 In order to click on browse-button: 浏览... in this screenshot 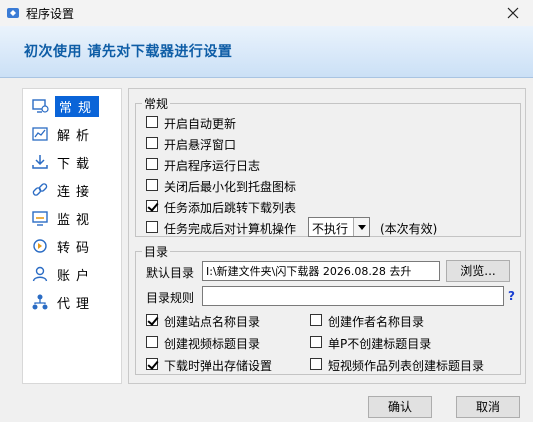, I will do `click(478, 271)`.